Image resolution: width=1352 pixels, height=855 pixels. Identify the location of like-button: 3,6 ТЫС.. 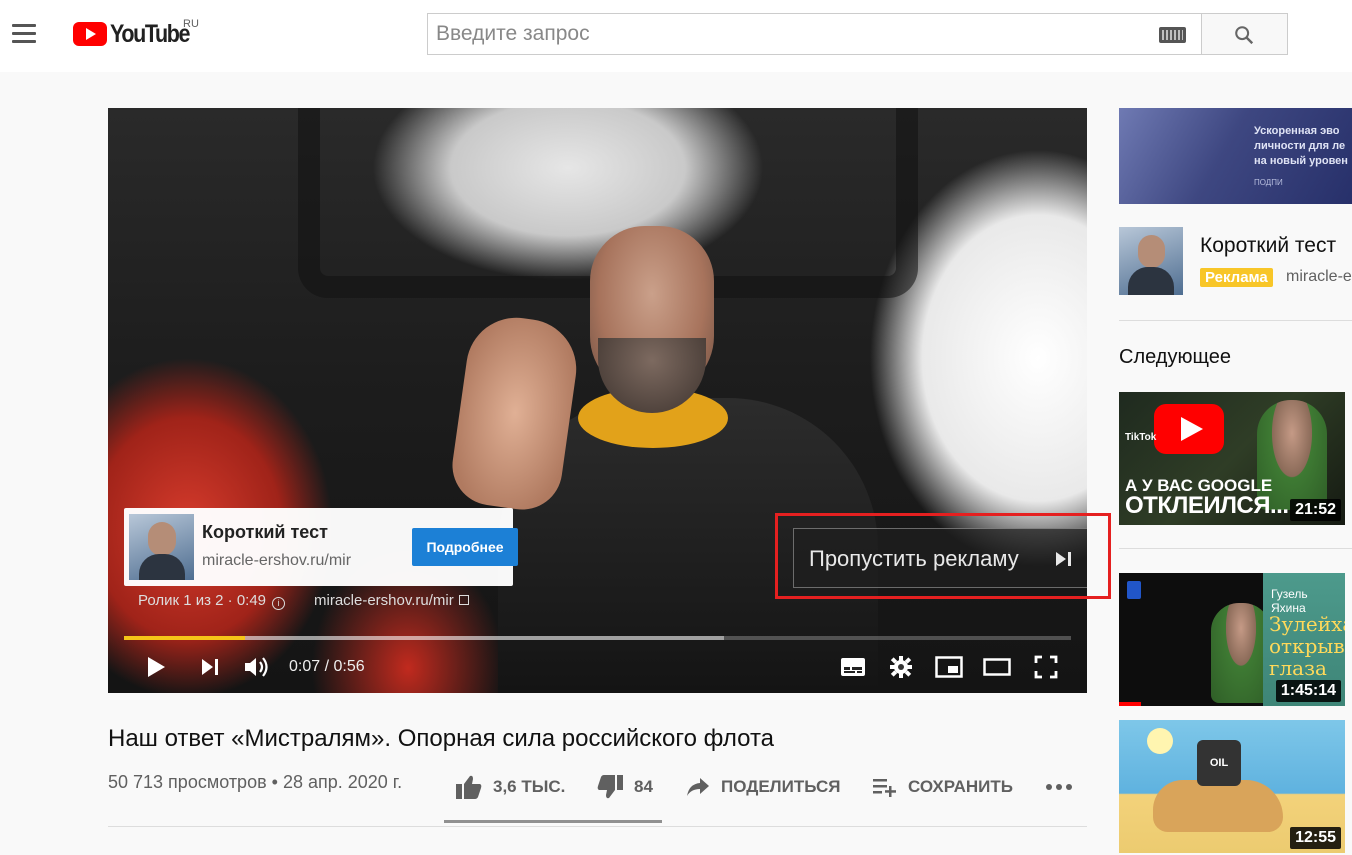
(510, 787).